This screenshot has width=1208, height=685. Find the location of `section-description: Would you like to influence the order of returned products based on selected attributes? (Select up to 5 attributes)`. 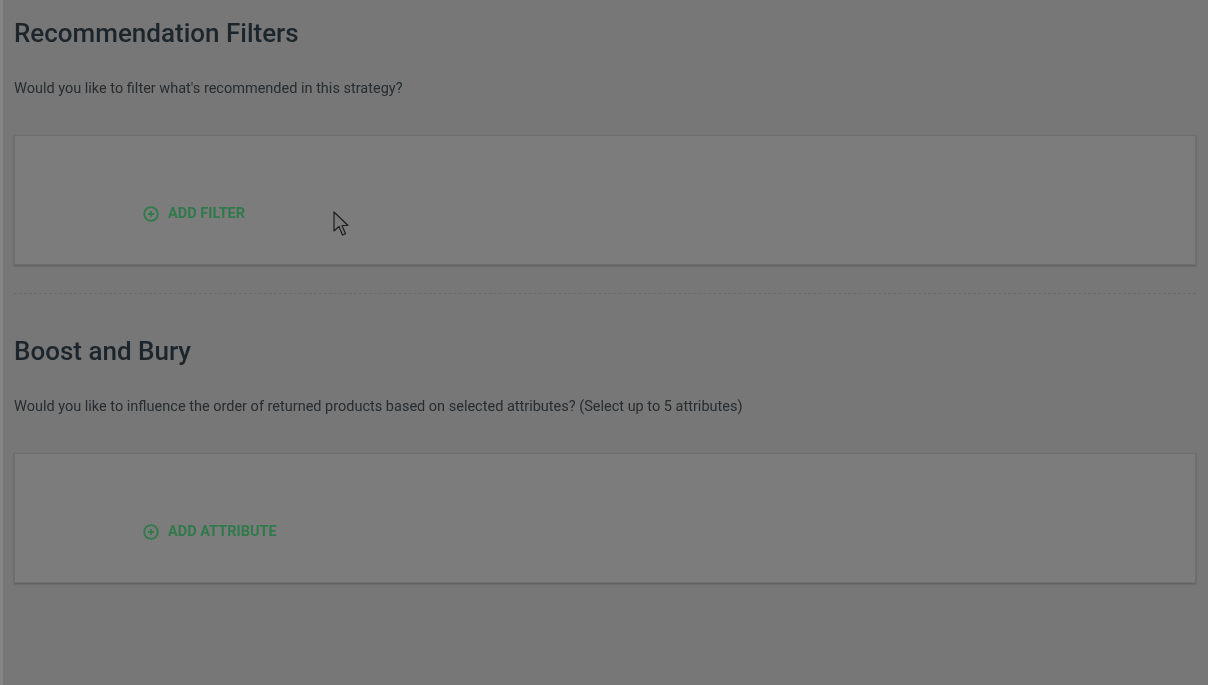

section-description: Would you like to influence the order of returned products based on selected attributes? (Select up to 5 attributes) is located at coordinates (378, 407).